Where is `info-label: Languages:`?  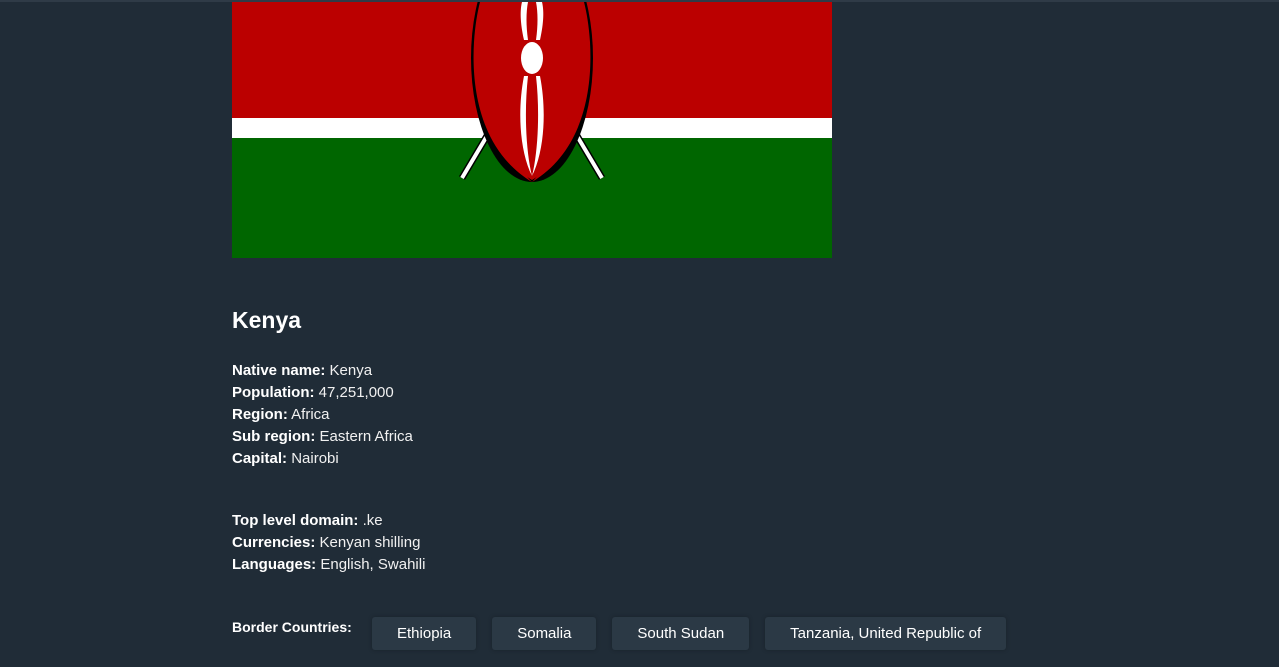
info-label: Languages: is located at coordinates (274, 564).